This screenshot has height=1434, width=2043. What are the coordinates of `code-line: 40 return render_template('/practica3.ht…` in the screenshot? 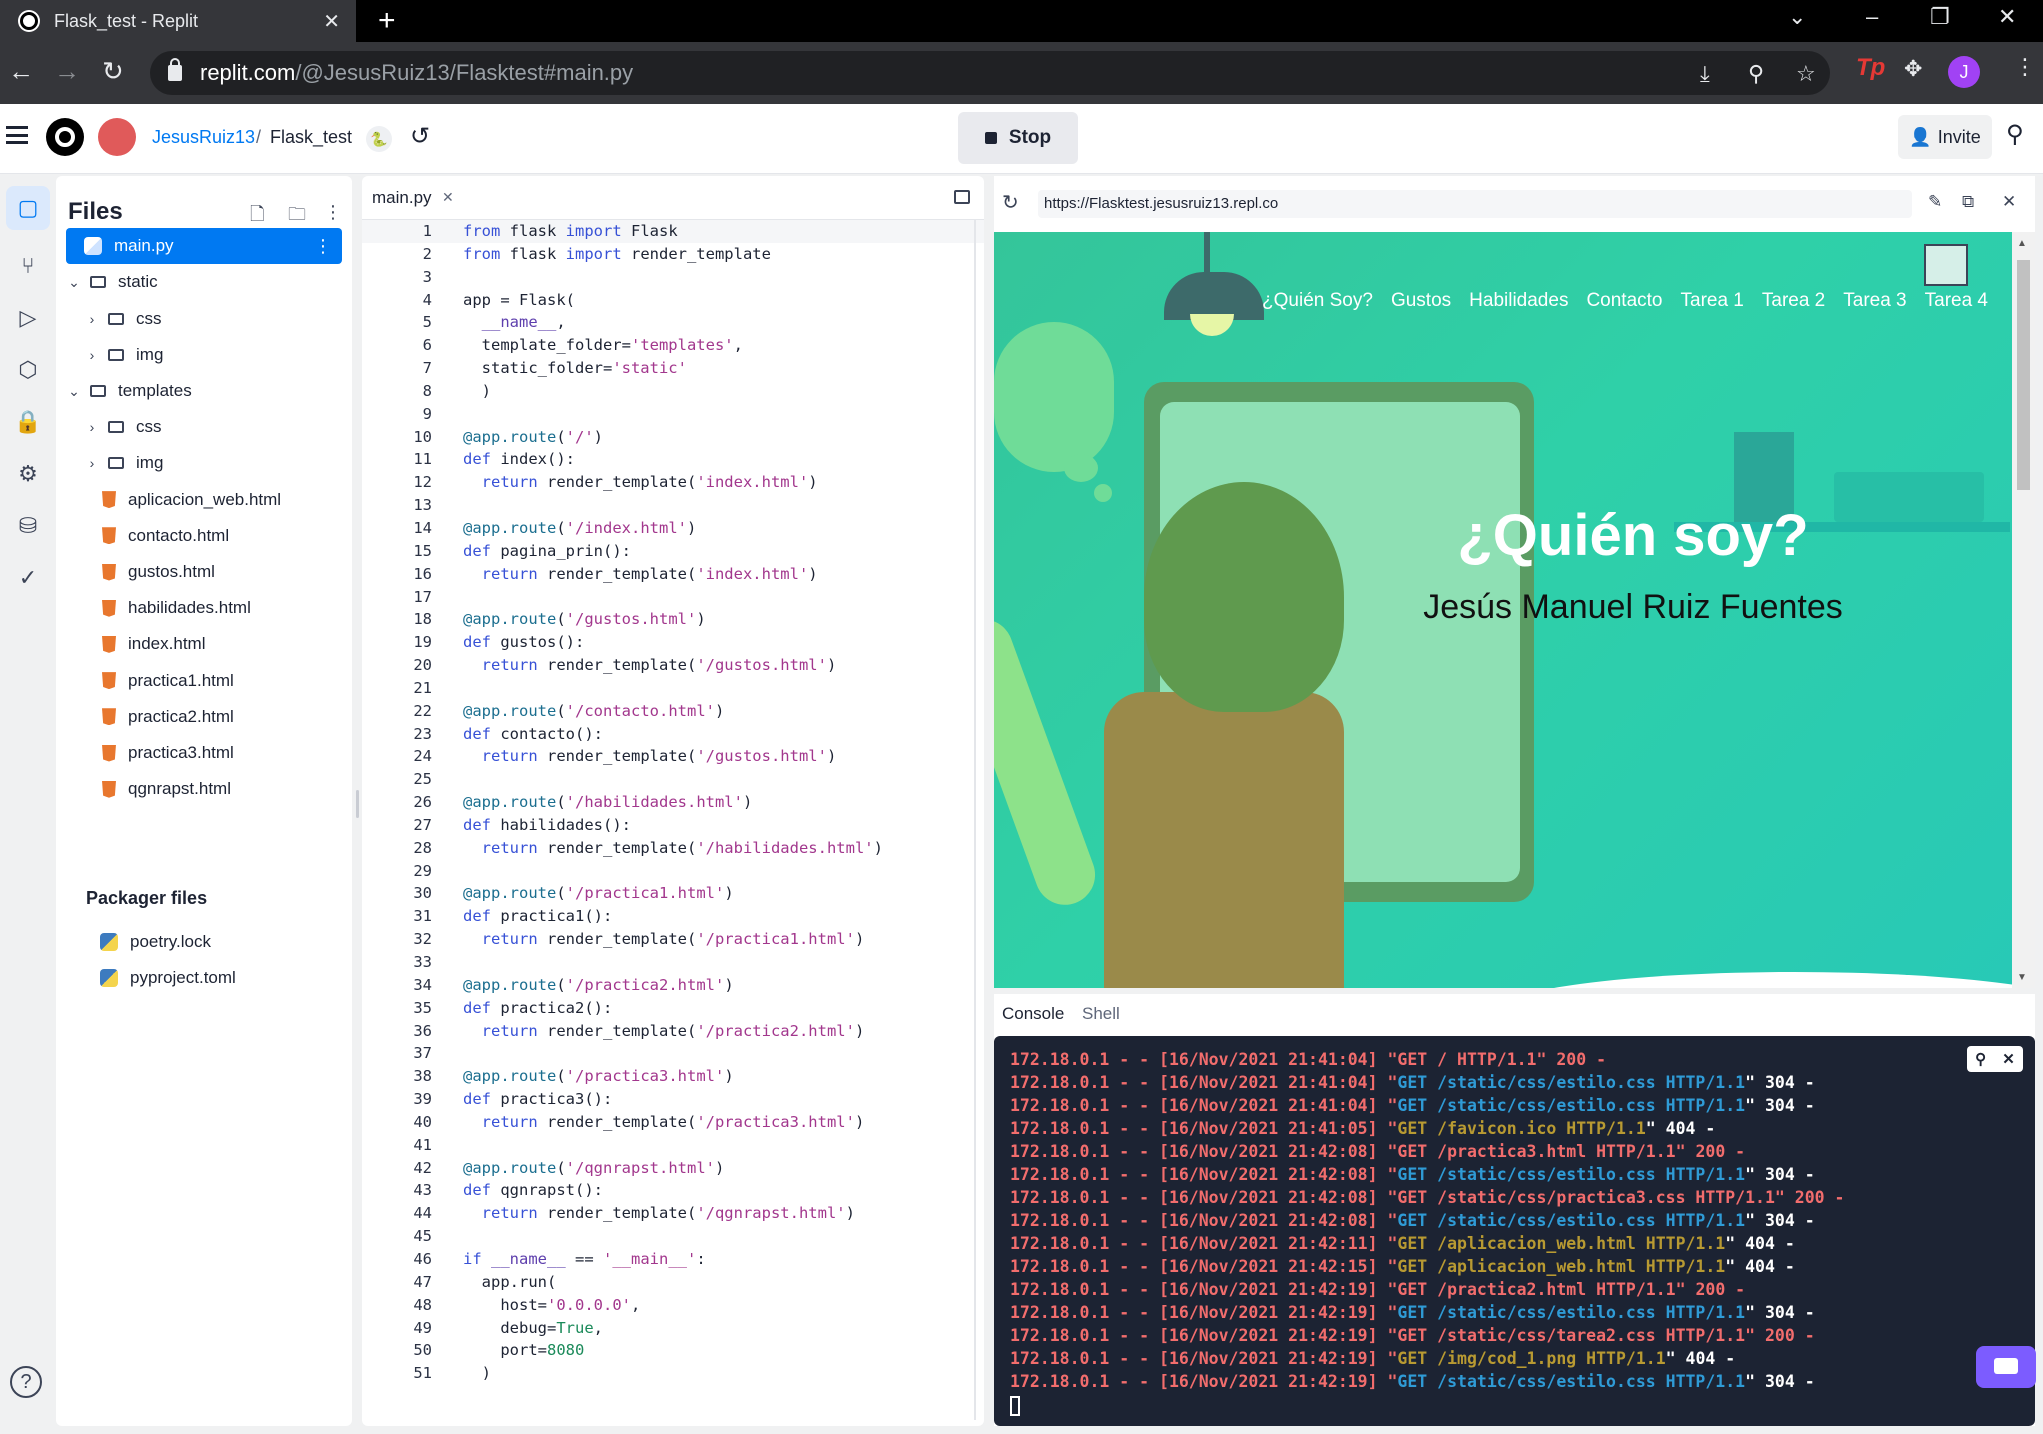 It's located at (673, 1122).